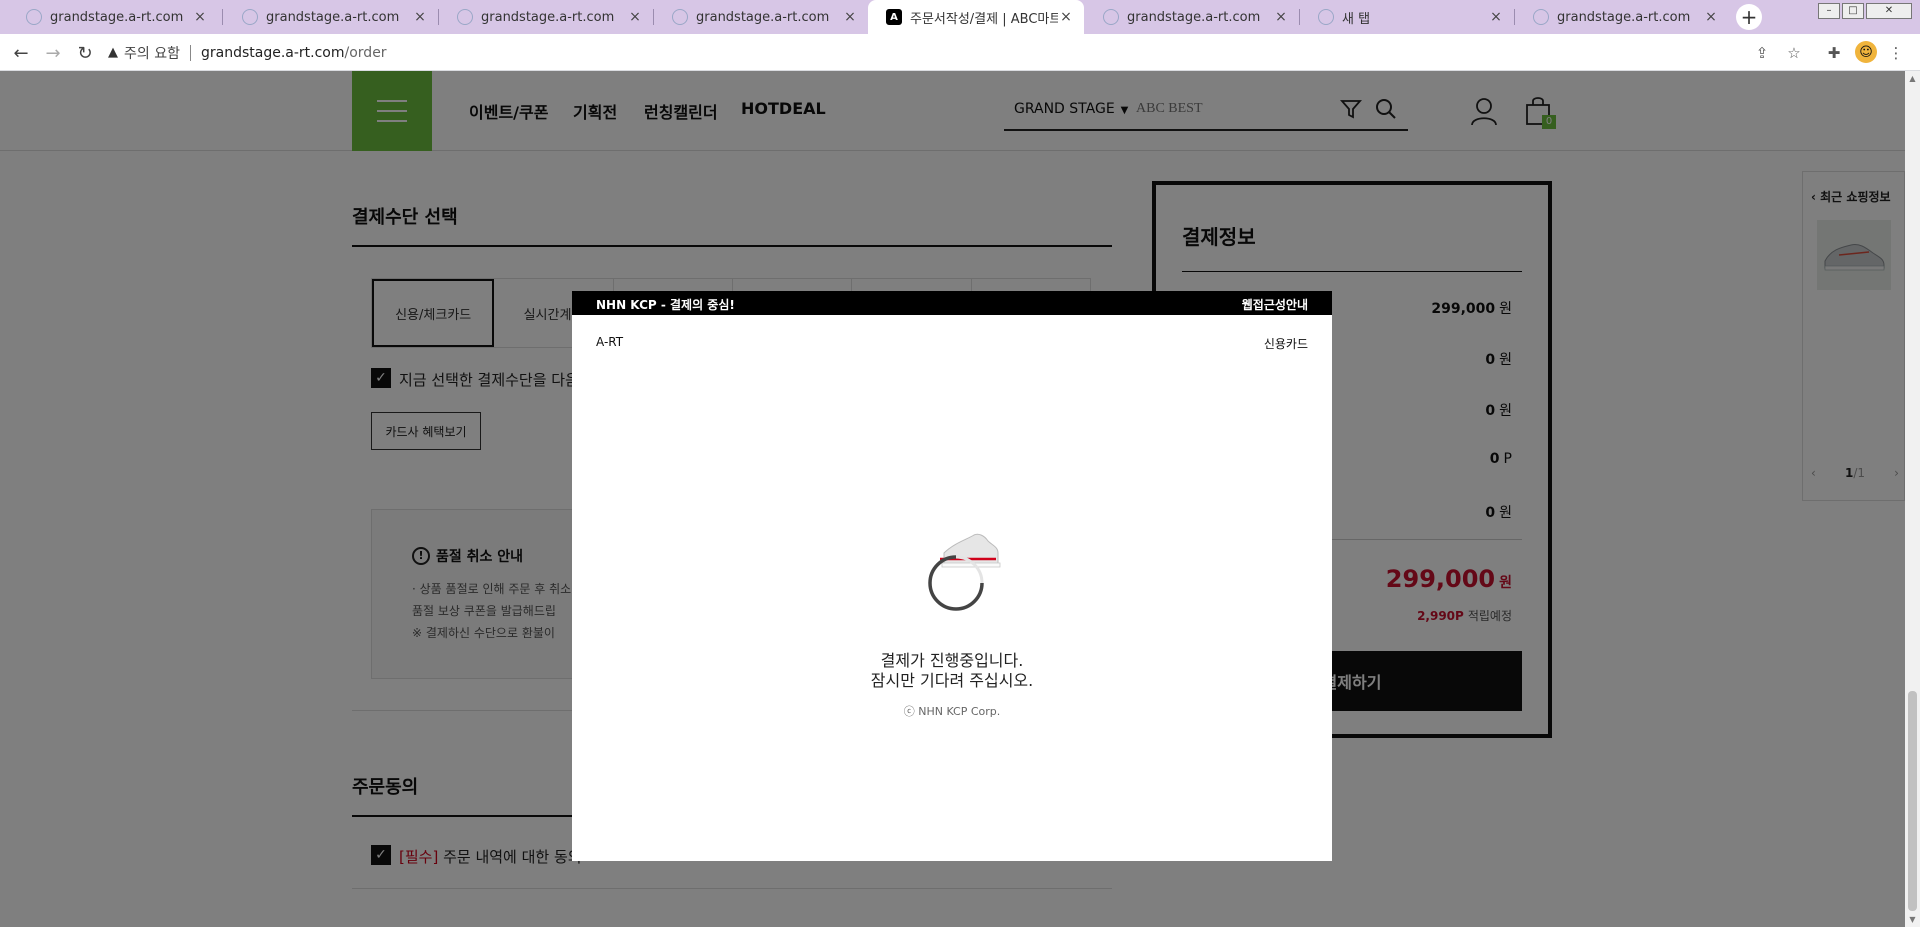 The image size is (1920, 927). I want to click on minimize-window-button: –, so click(1829, 11).